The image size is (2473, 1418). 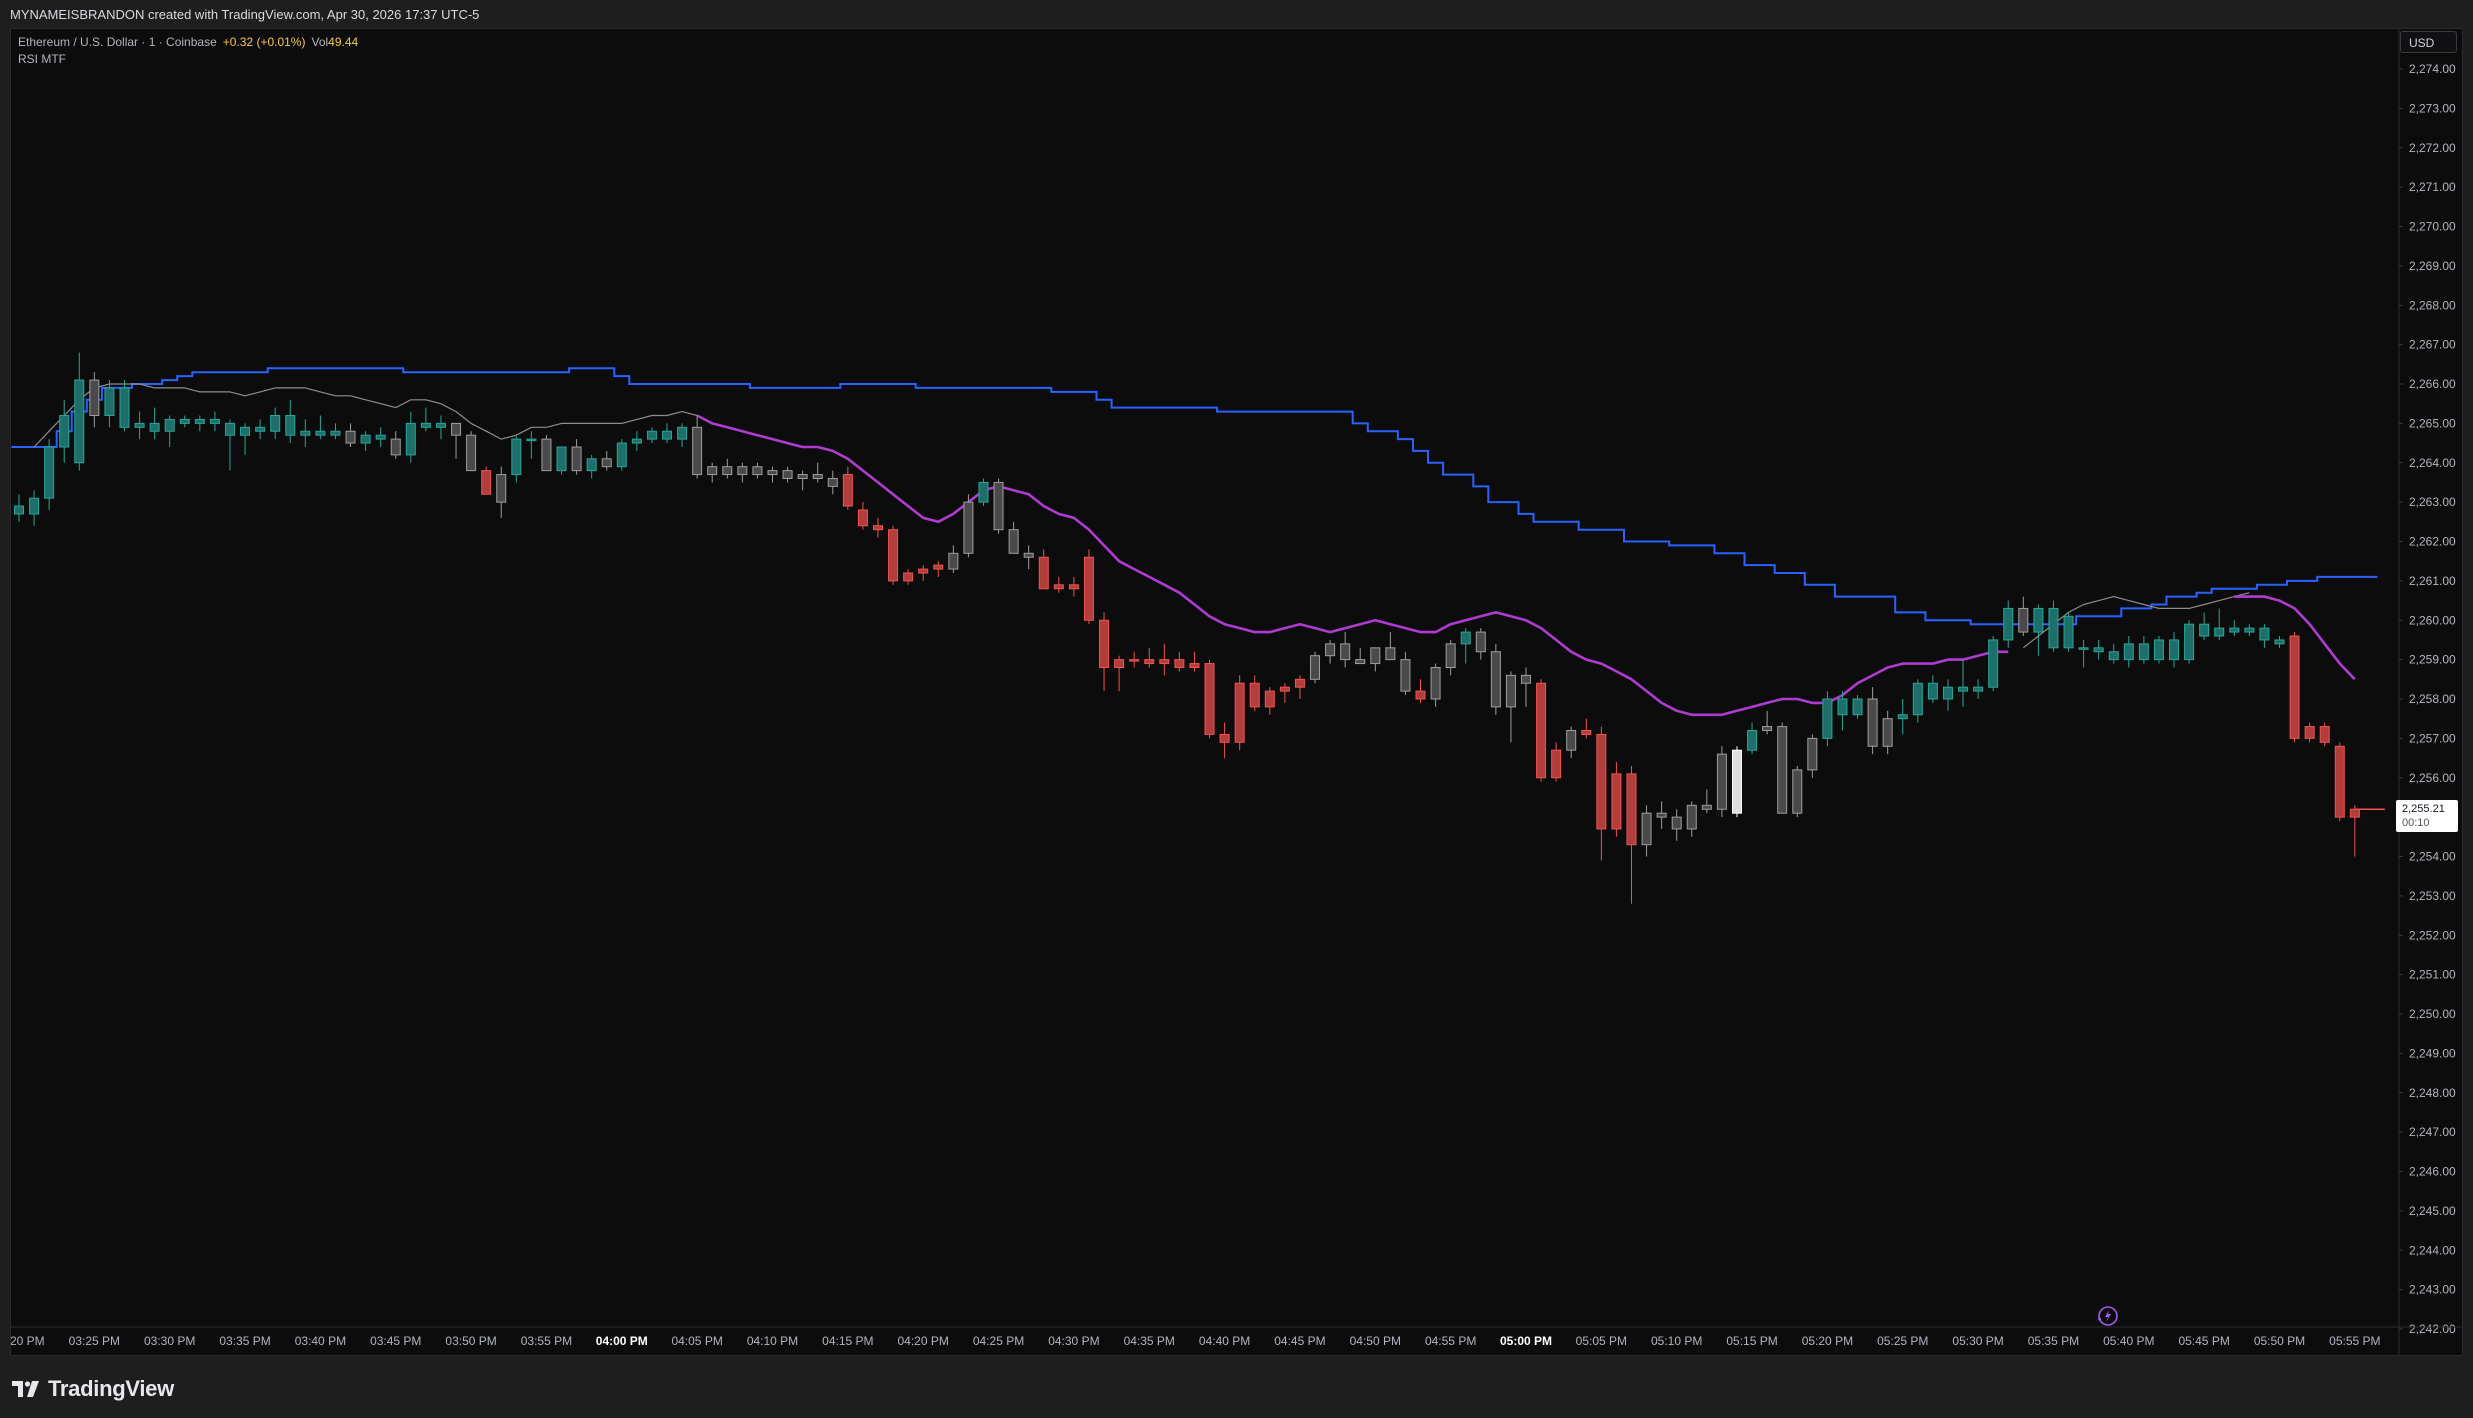 I want to click on time-tick-label: 04:40 PM, so click(x=1224, y=1341).